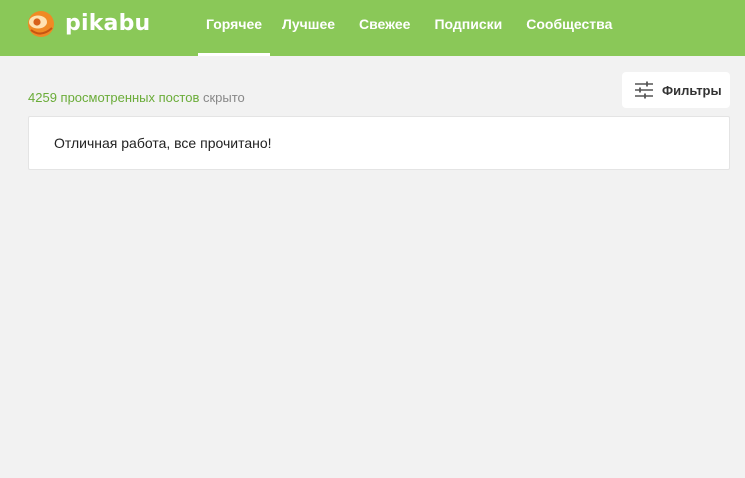 This screenshot has width=745, height=478. What do you see at coordinates (644, 90) in the screenshot?
I see `sliders-icon` at bounding box center [644, 90].